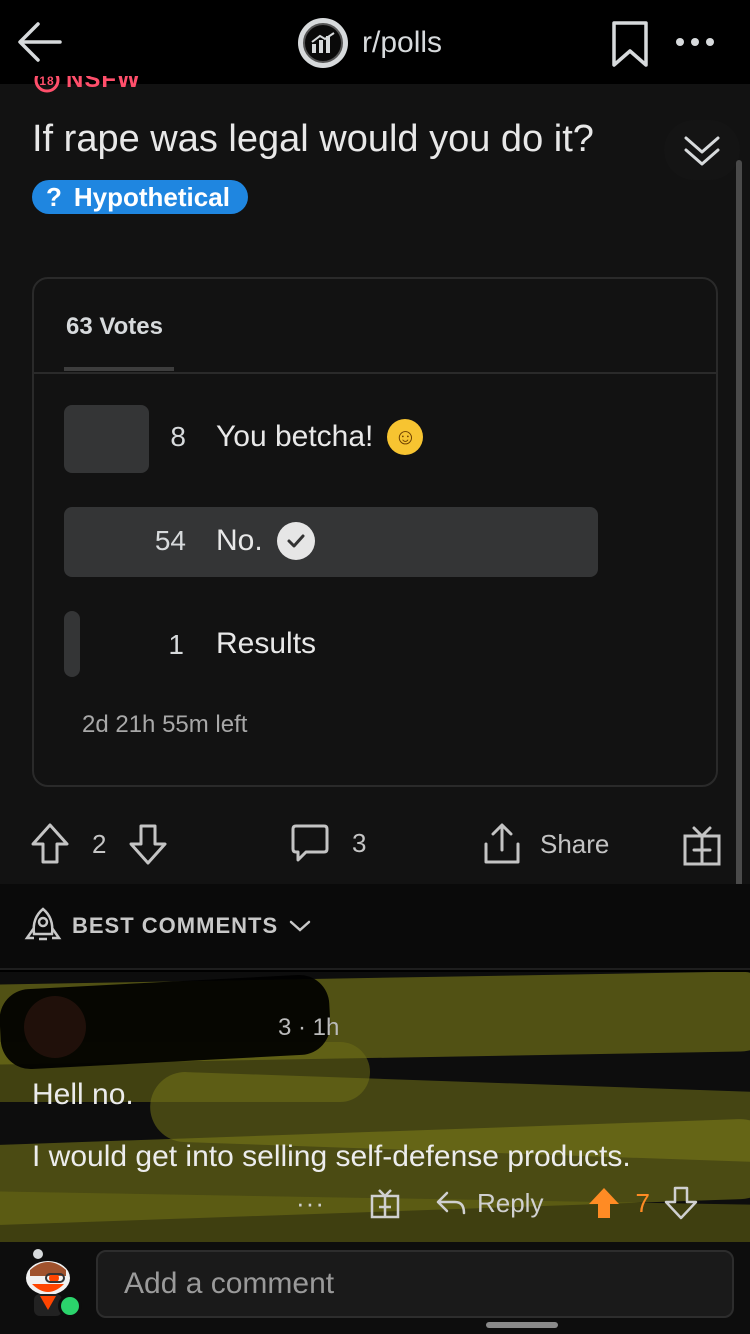 The image size is (750, 1334). Describe the element at coordinates (309, 1027) in the screenshot. I see `comment-meta: 3 · 1h` at that location.